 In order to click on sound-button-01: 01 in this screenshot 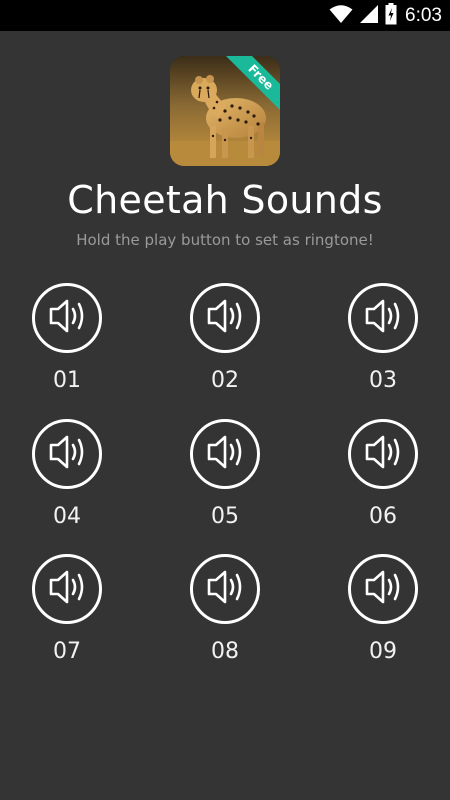, I will do `click(67, 338)`.